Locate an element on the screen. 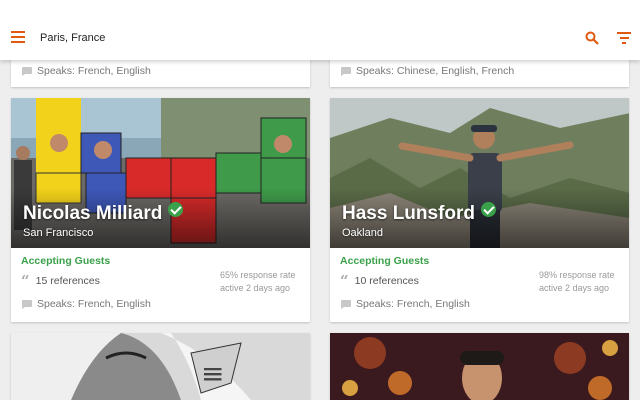 The height and width of the screenshot is (400, 640). languages-row: Speaks: Chinese, English, French is located at coordinates (427, 71).